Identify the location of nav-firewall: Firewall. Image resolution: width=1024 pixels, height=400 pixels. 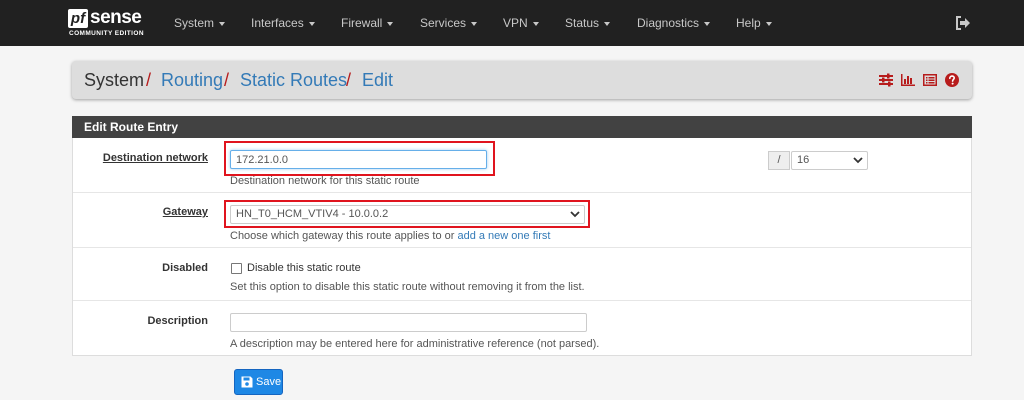
(367, 23).